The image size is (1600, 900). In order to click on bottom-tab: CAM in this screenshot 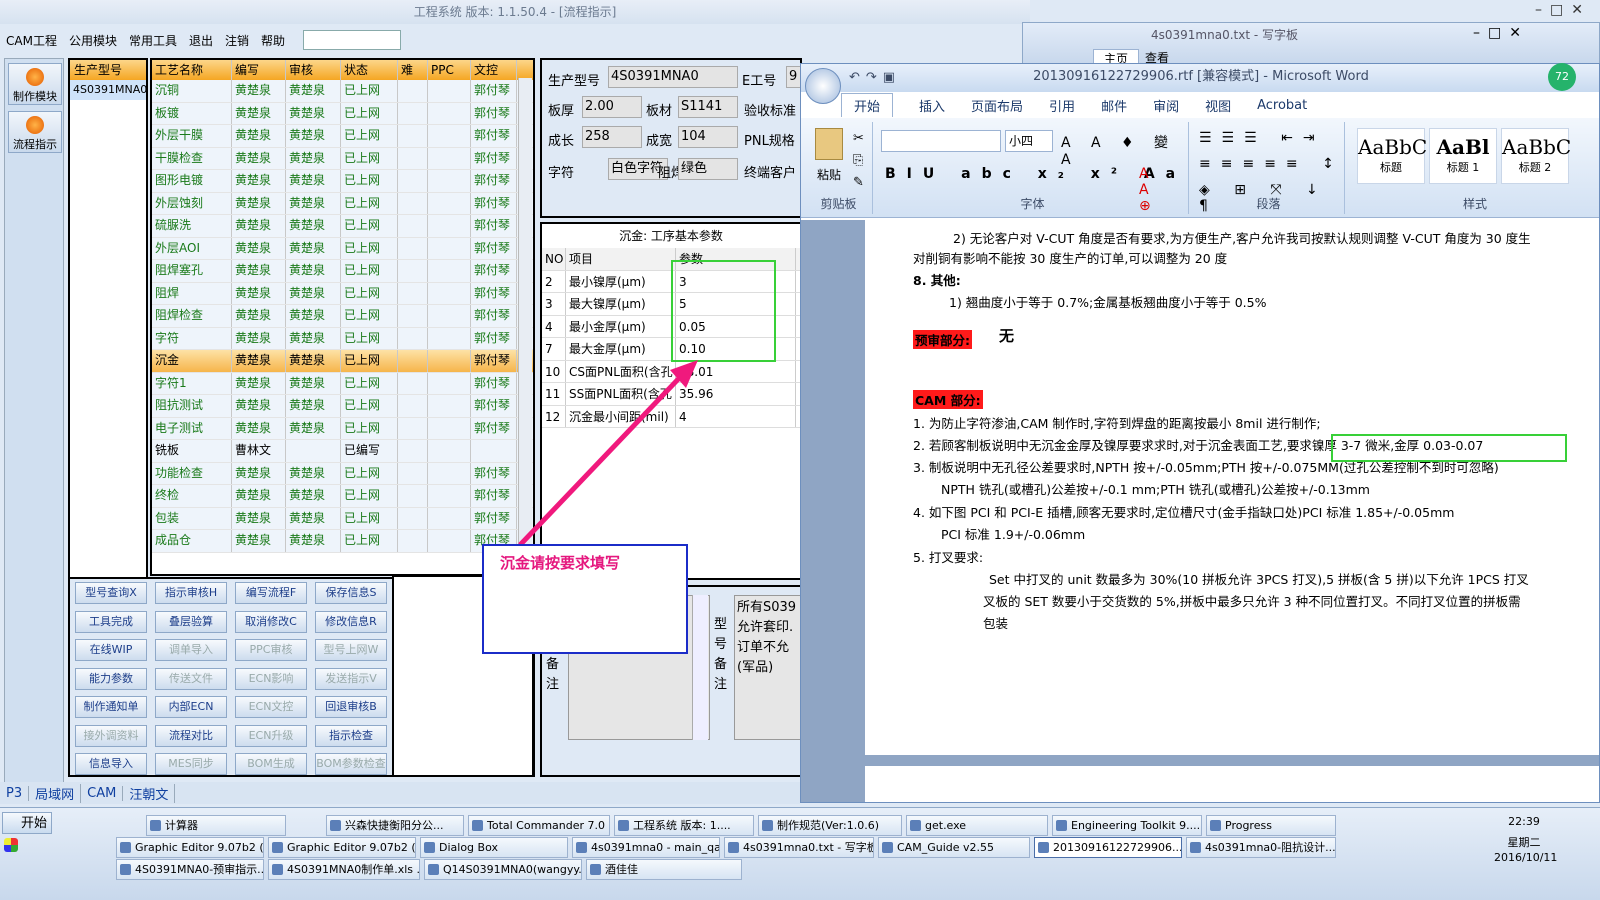, I will do `click(102, 793)`.